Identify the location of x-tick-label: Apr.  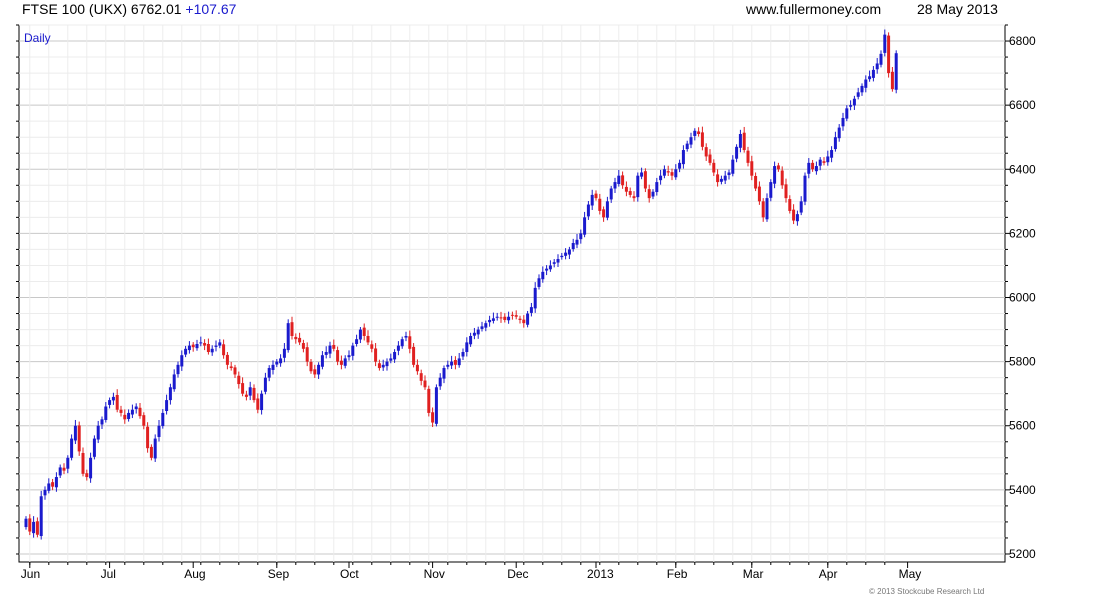
(828, 574).